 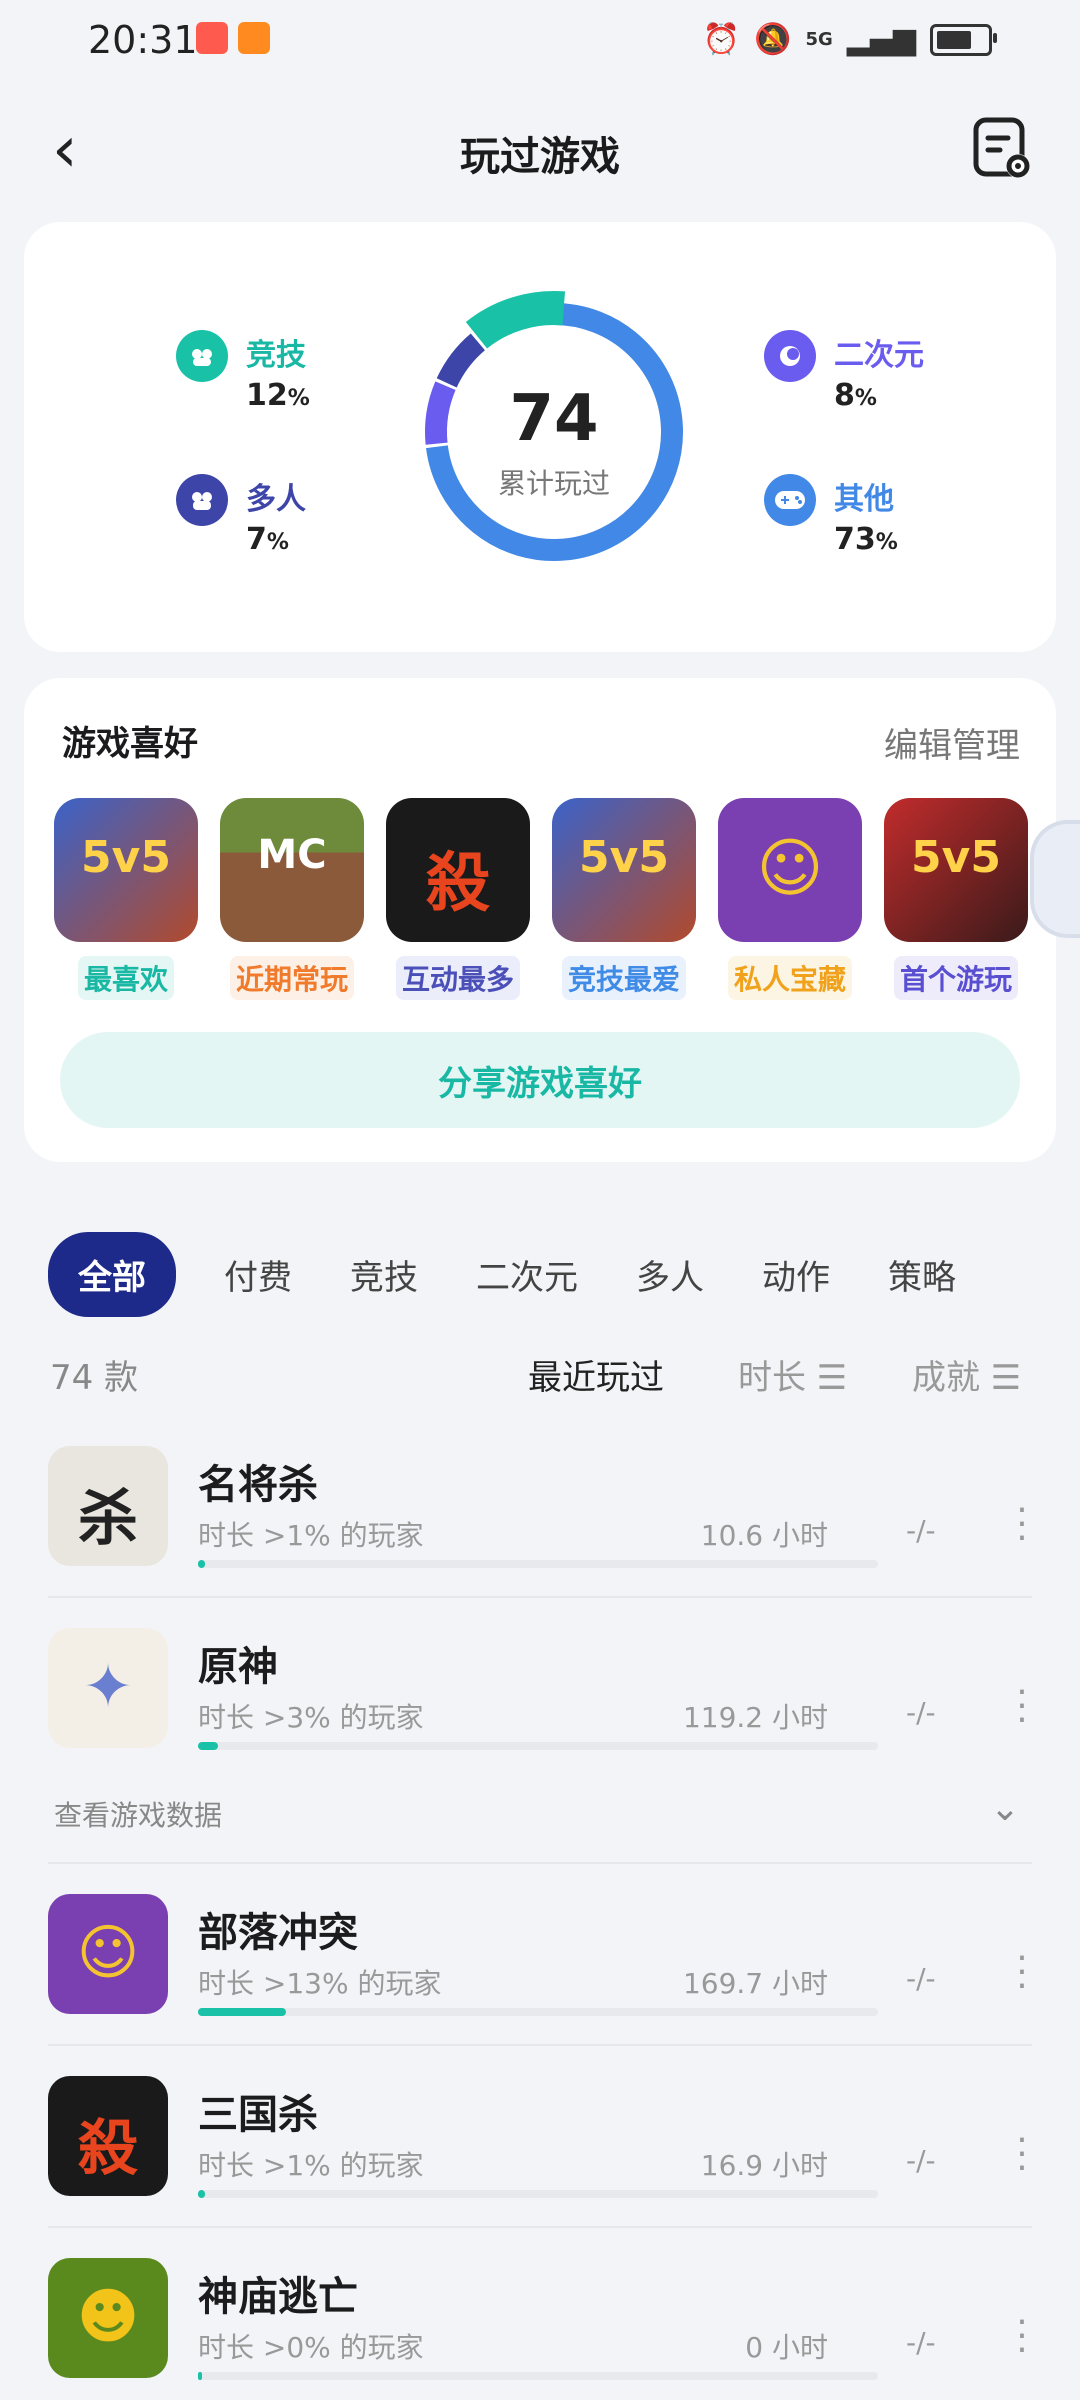 What do you see at coordinates (966, 1374) in the screenshot?
I see `sort-achievements: 成就 ☰` at bounding box center [966, 1374].